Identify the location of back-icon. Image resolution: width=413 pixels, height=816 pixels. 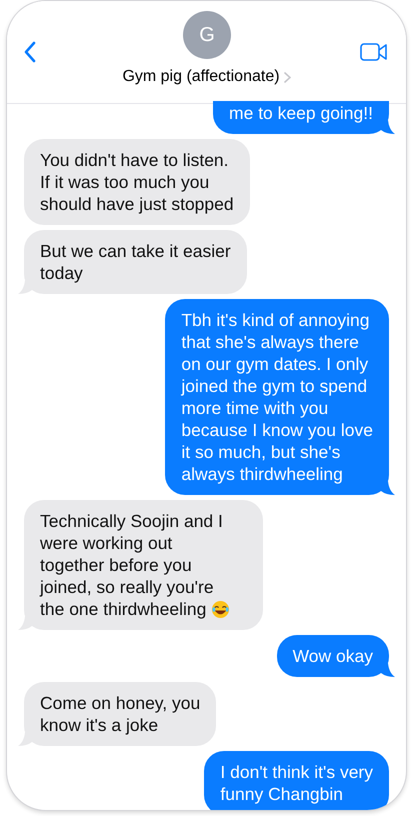
(30, 52).